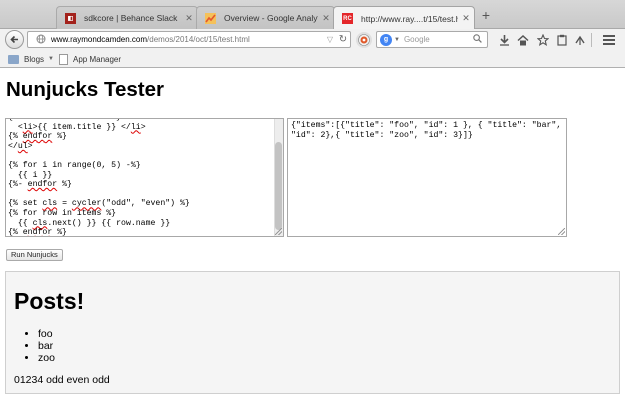 The width and height of the screenshot is (625, 409). Describe the element at coordinates (85, 89) in the screenshot. I see `page-title: Nunjucks Tester` at that location.